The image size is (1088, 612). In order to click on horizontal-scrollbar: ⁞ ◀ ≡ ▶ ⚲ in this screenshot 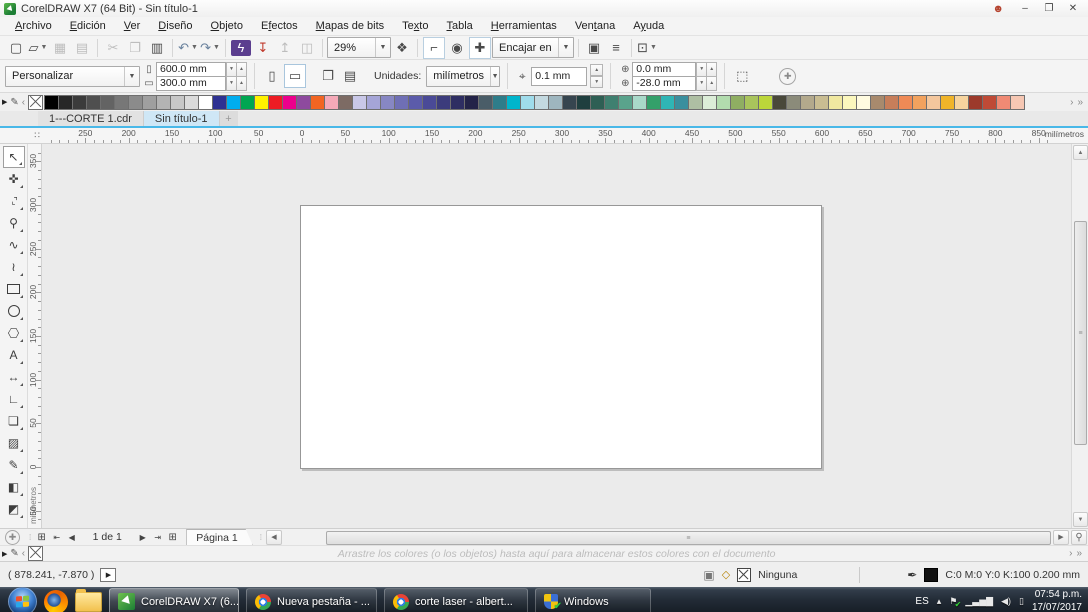, I will do `click(672, 537)`.